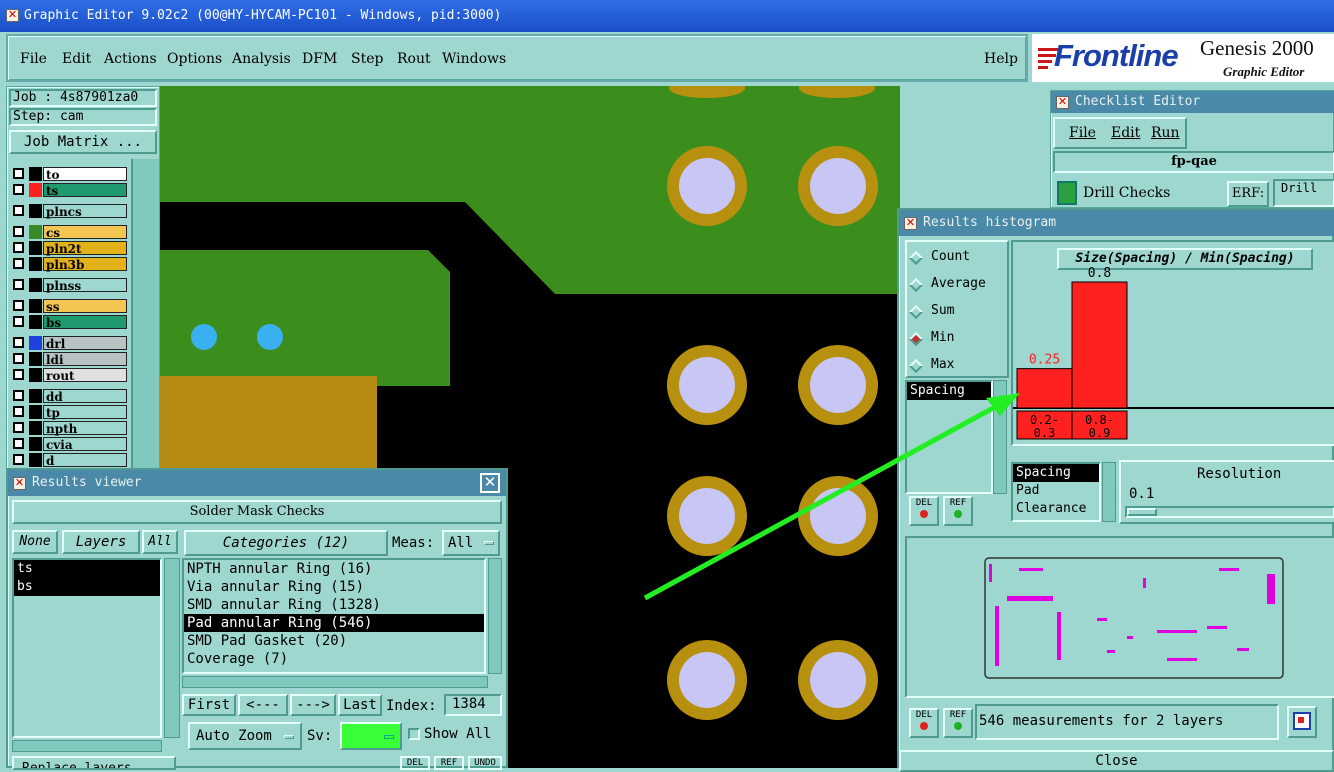 The width and height of the screenshot is (1334, 772). What do you see at coordinates (85, 248) in the screenshot?
I see `layer-name: pln2t` at bounding box center [85, 248].